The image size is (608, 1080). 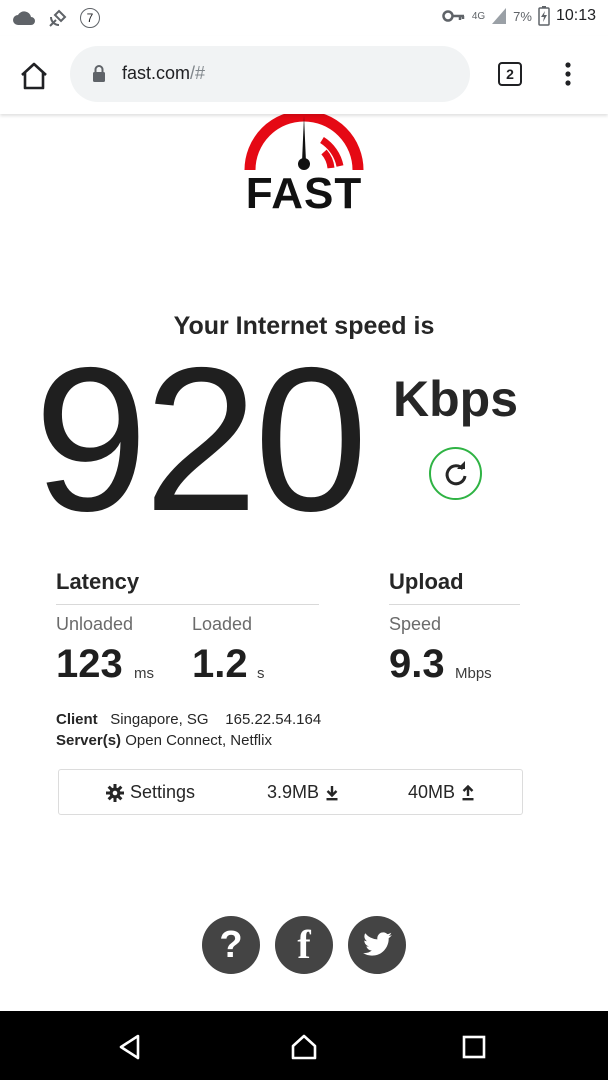 What do you see at coordinates (159, 719) in the screenshot?
I see `client-location: Singapore, SG` at bounding box center [159, 719].